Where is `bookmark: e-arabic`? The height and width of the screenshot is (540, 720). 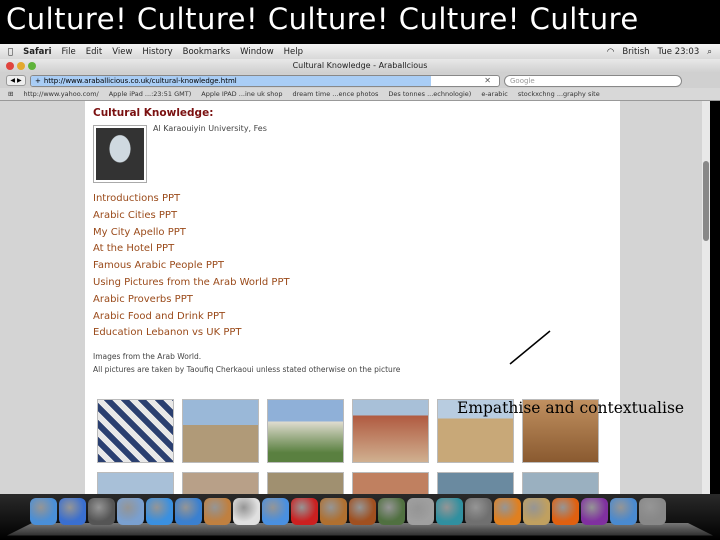
bookmark: e-arabic is located at coordinates (494, 94).